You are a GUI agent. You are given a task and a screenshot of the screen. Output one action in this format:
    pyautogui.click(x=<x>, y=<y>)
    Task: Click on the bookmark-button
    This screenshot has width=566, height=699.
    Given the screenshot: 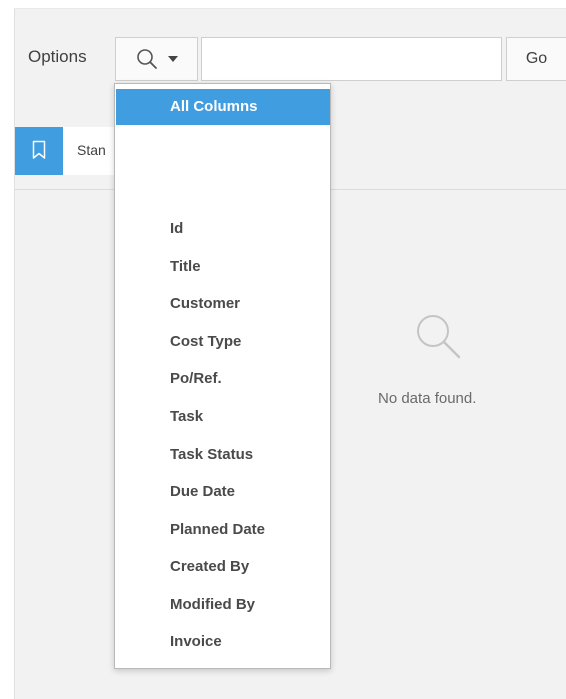 What is the action you would take?
    pyautogui.click(x=39, y=151)
    